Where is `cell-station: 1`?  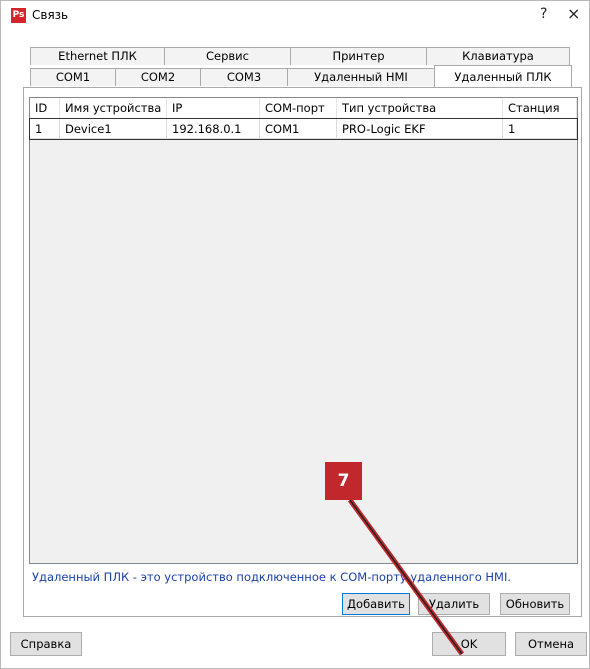 cell-station: 1 is located at coordinates (540, 129).